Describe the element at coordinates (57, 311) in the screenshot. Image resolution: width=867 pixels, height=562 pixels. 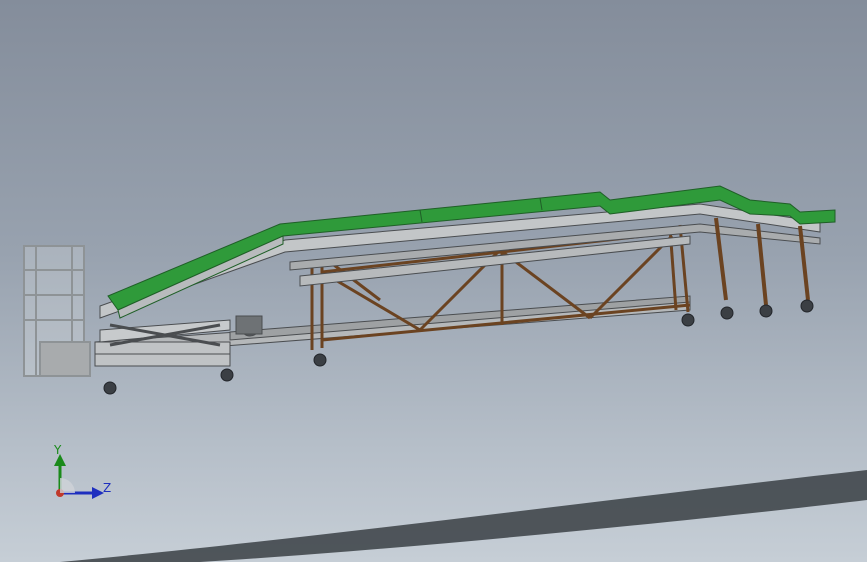
I see `operator-railing` at that location.